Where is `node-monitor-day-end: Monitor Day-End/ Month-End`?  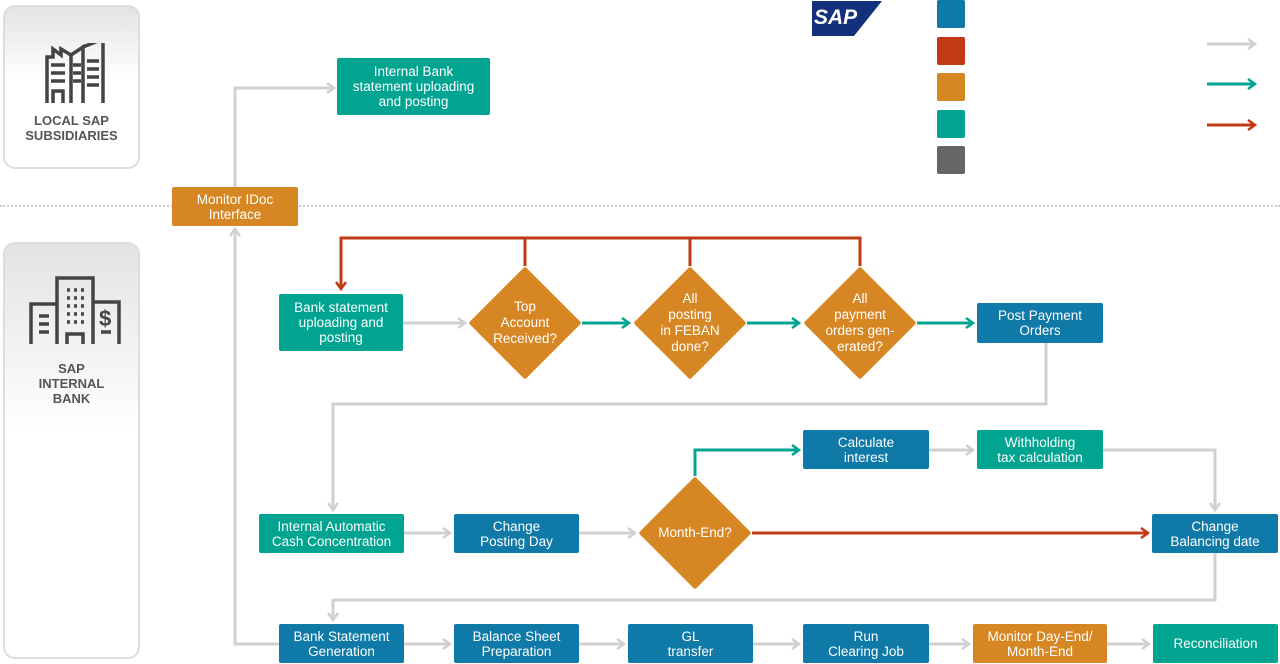 node-monitor-day-end: Monitor Day-End/ Month-End is located at coordinates (1040, 643).